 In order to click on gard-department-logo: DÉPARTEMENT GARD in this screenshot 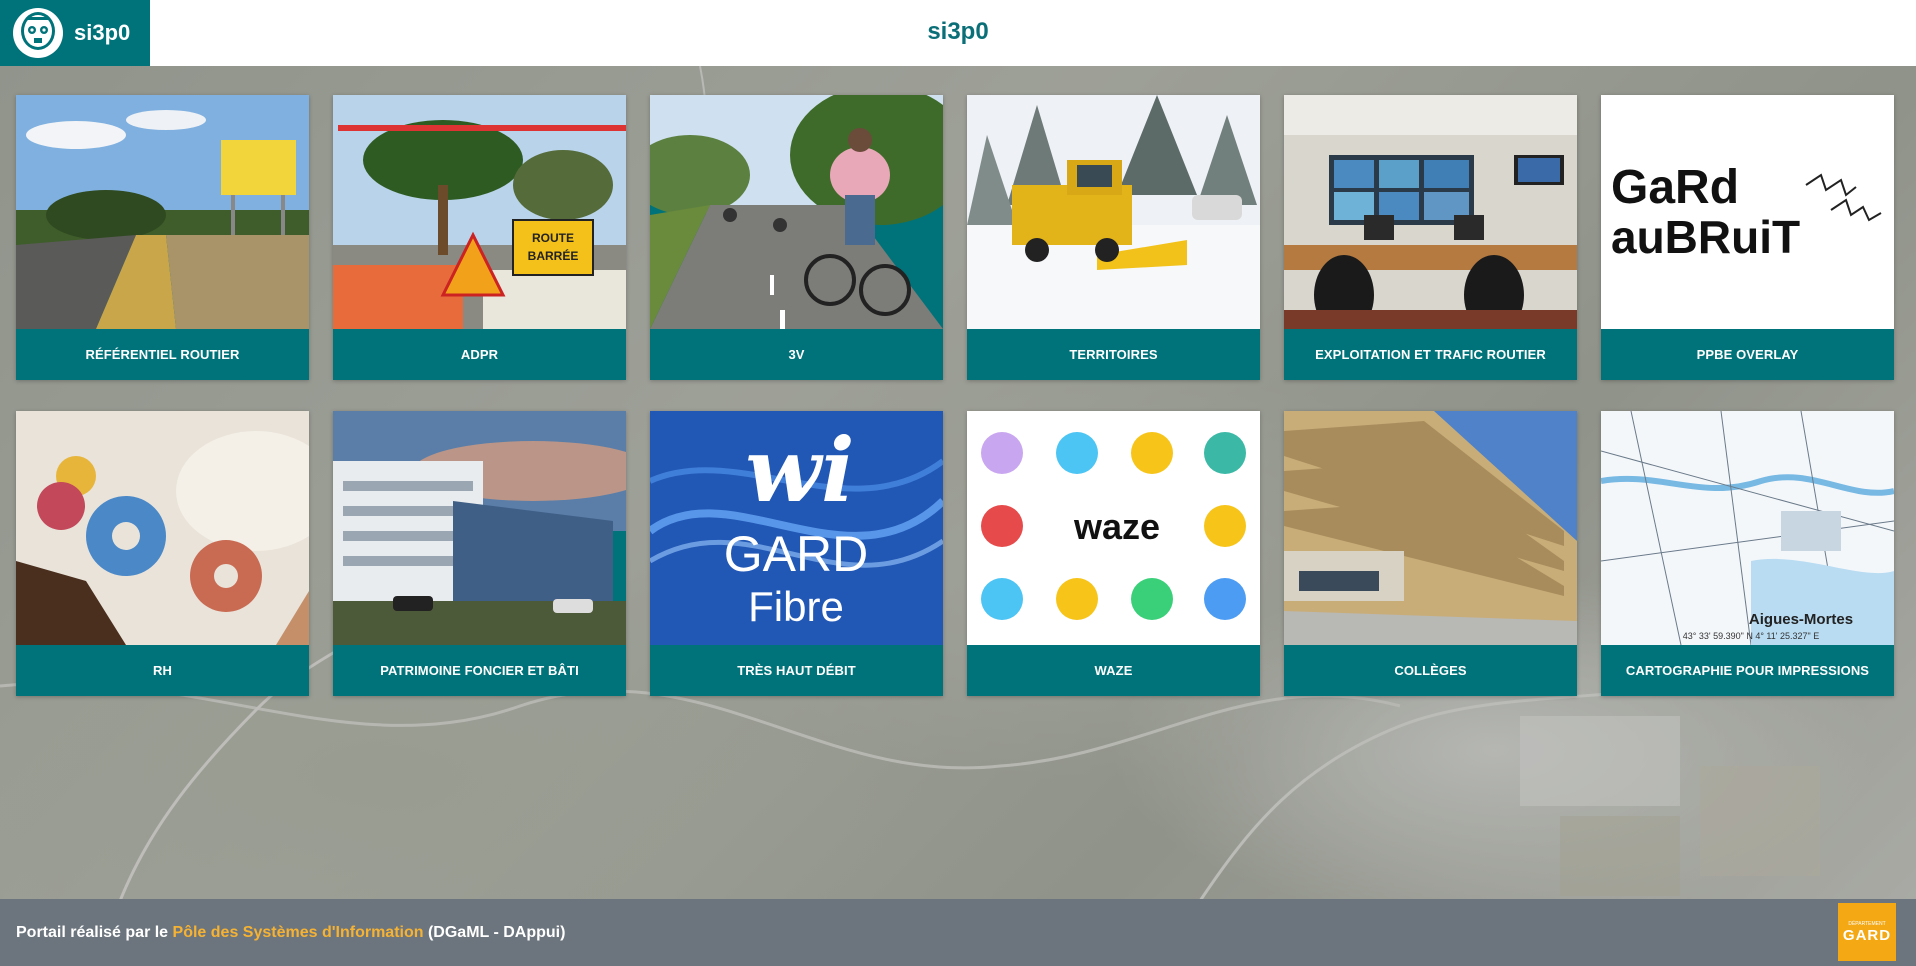, I will do `click(1867, 932)`.